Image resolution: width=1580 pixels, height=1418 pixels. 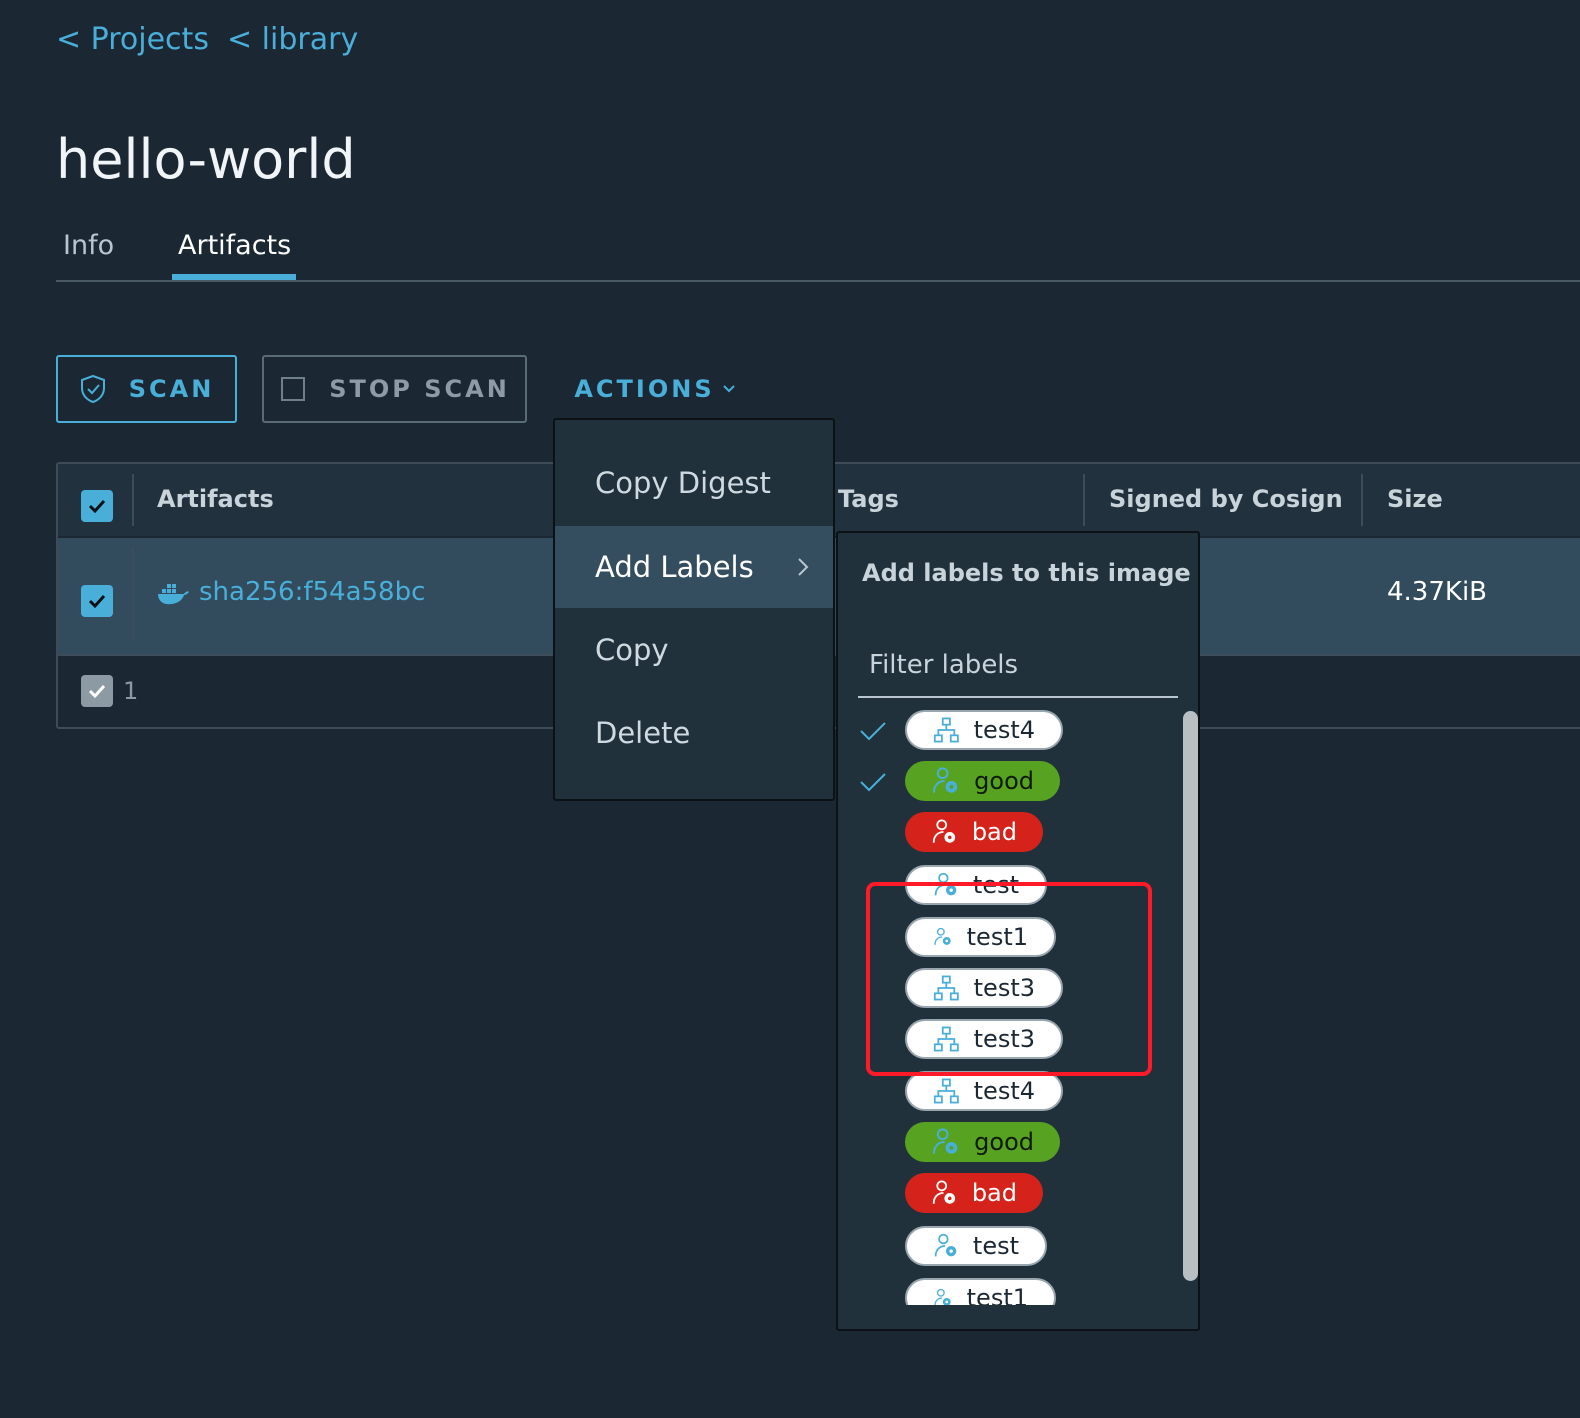 What do you see at coordinates (632, 650) in the screenshot?
I see `menu-item-label: Copy` at bounding box center [632, 650].